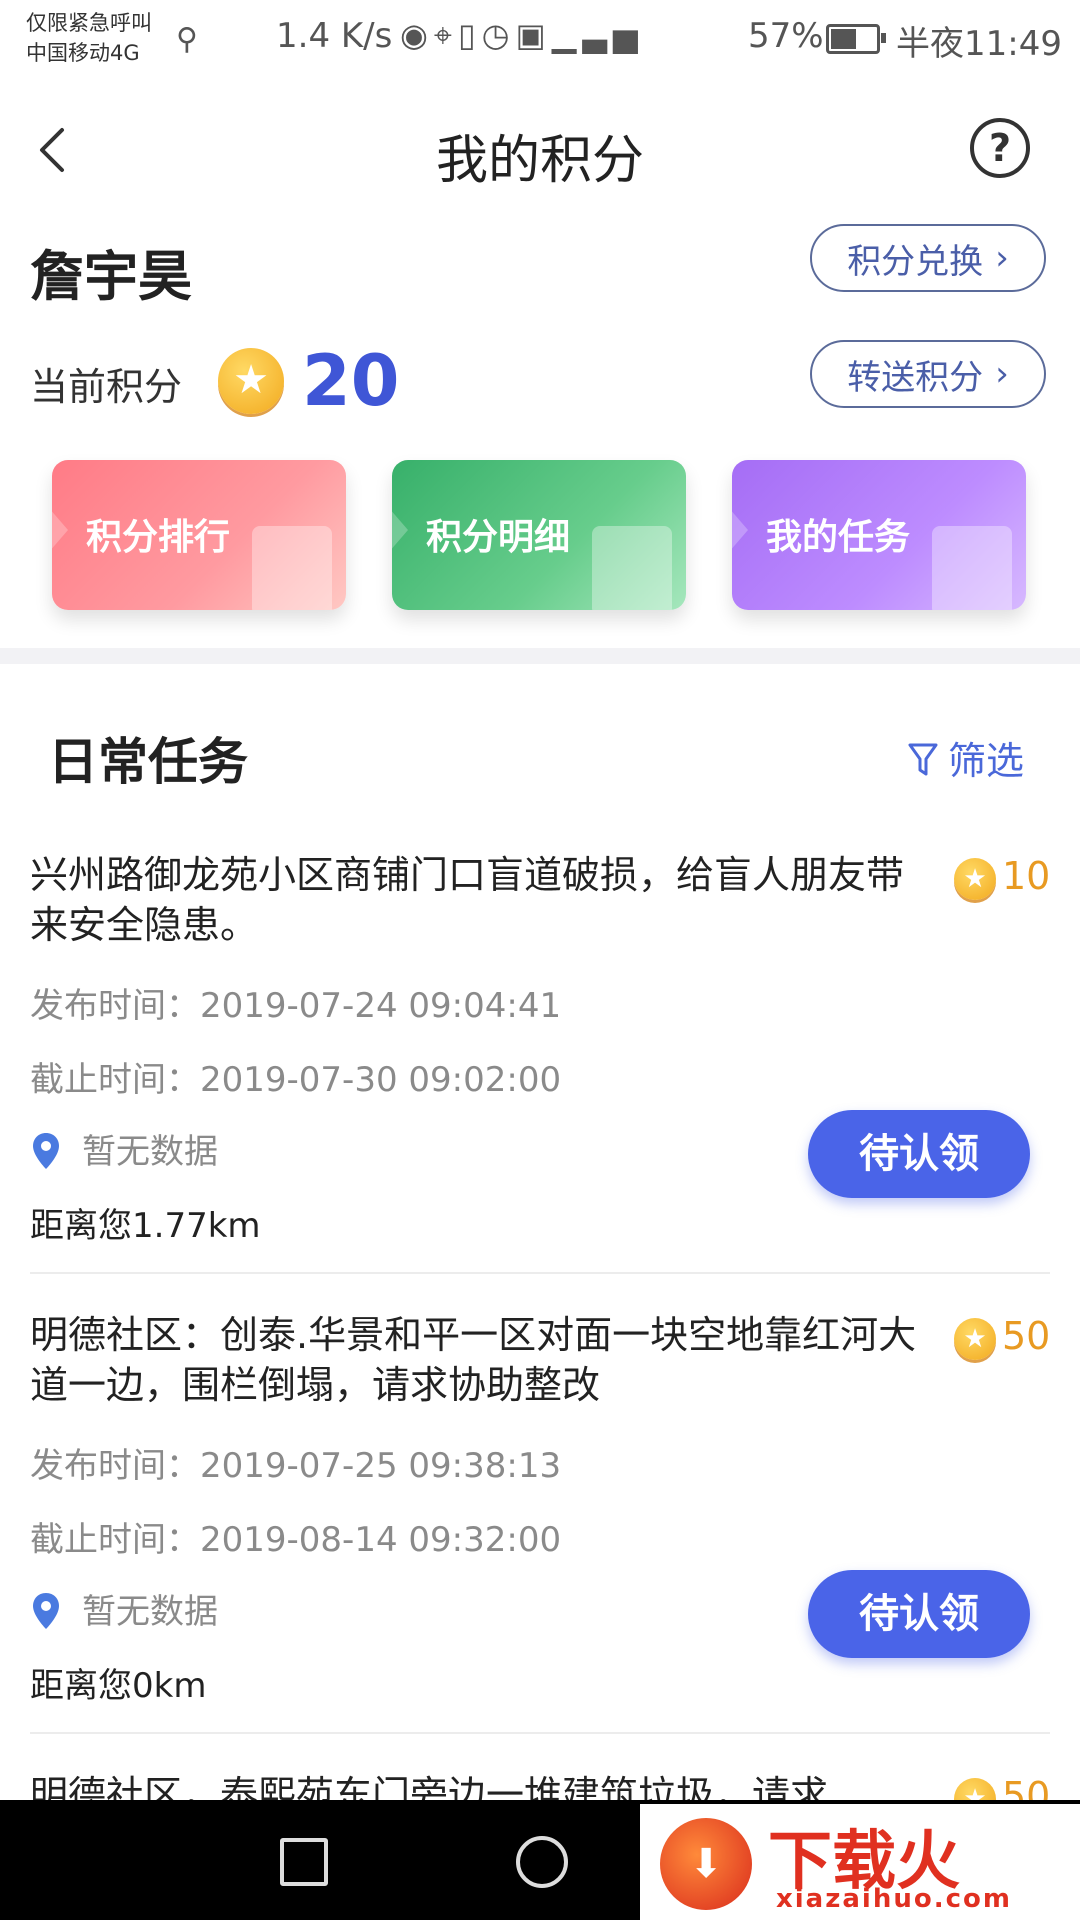 This screenshot has width=1080, height=1920. I want to click on title-bar: 我的积分 ?, so click(540, 150).